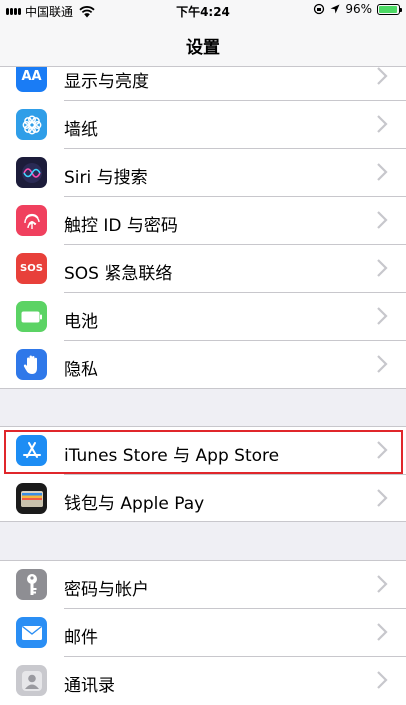  What do you see at coordinates (106, 590) in the screenshot?
I see `settings-item-label: 密码与帐户` at bounding box center [106, 590].